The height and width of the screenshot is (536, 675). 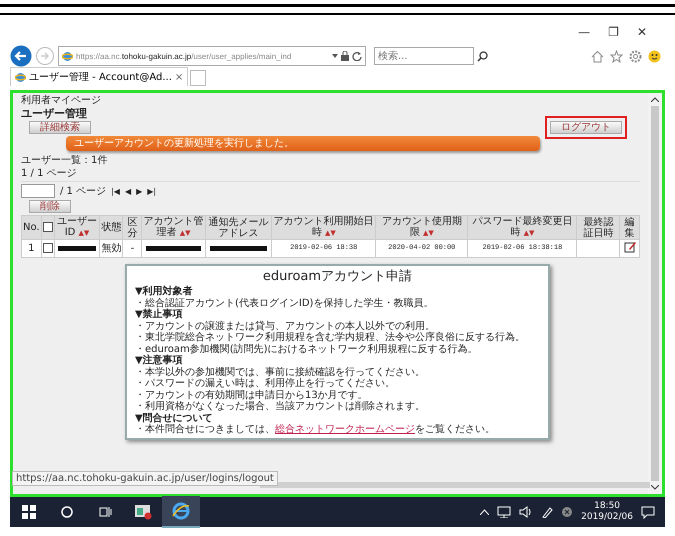 I want to click on notification-icon, so click(x=648, y=512).